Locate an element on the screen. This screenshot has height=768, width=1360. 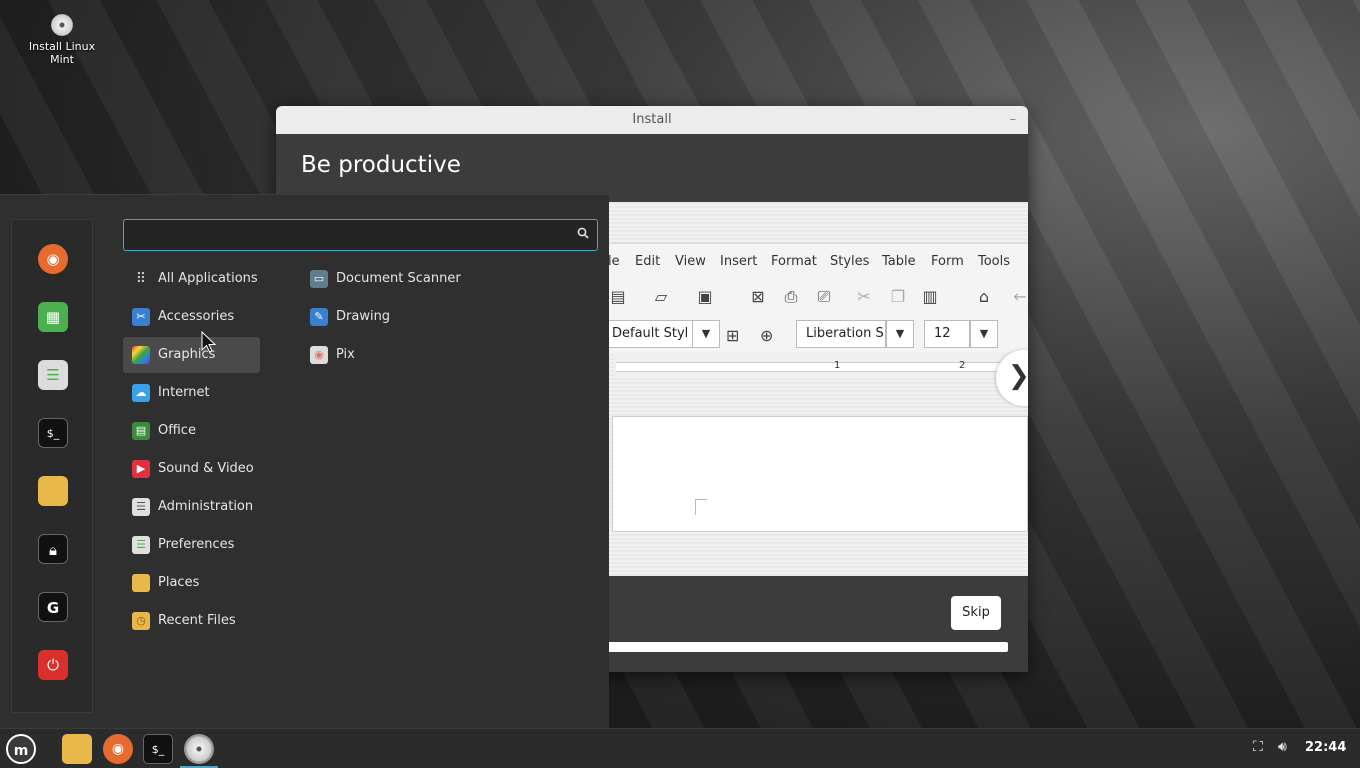
network-icon: ⛶ is located at coordinates (1258, 747).